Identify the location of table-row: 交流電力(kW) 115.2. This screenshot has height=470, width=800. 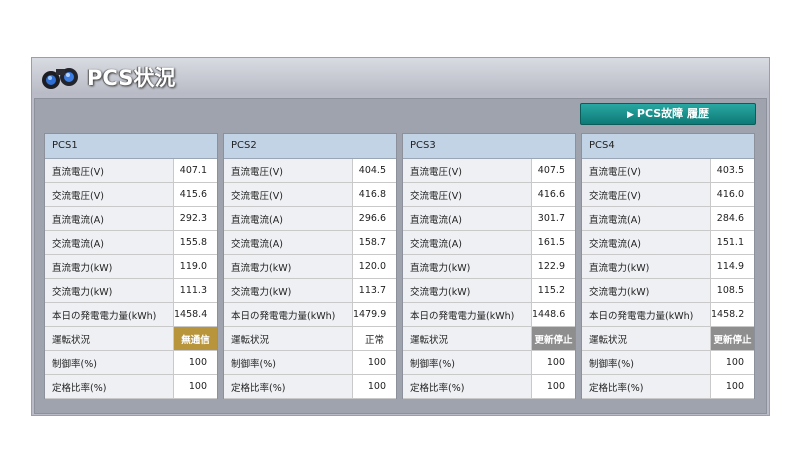
(489, 290).